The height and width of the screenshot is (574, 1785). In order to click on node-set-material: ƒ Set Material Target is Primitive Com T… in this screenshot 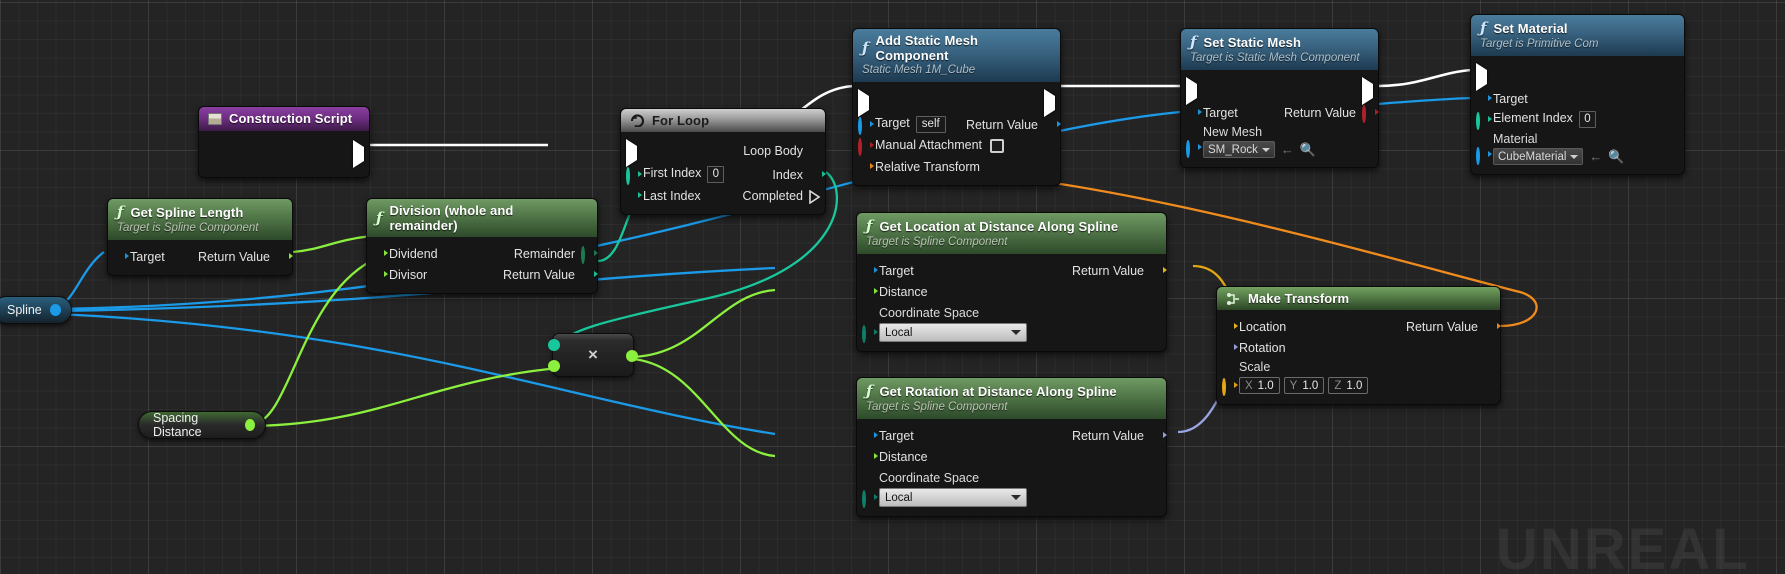, I will do `click(1577, 94)`.